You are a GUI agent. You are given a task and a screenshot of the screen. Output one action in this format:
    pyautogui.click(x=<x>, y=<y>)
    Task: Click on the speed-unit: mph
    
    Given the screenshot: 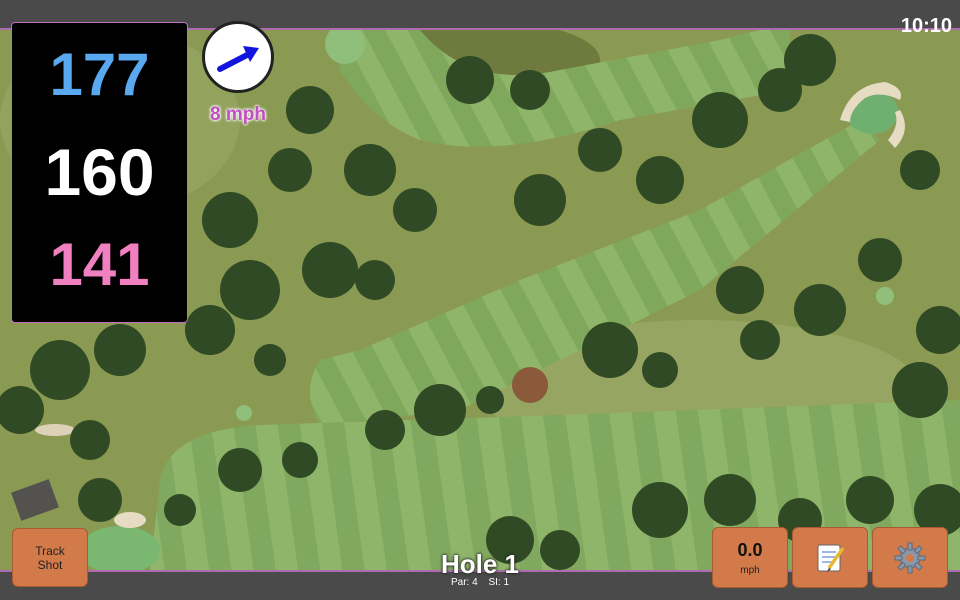 What is the action you would take?
    pyautogui.click(x=750, y=570)
    